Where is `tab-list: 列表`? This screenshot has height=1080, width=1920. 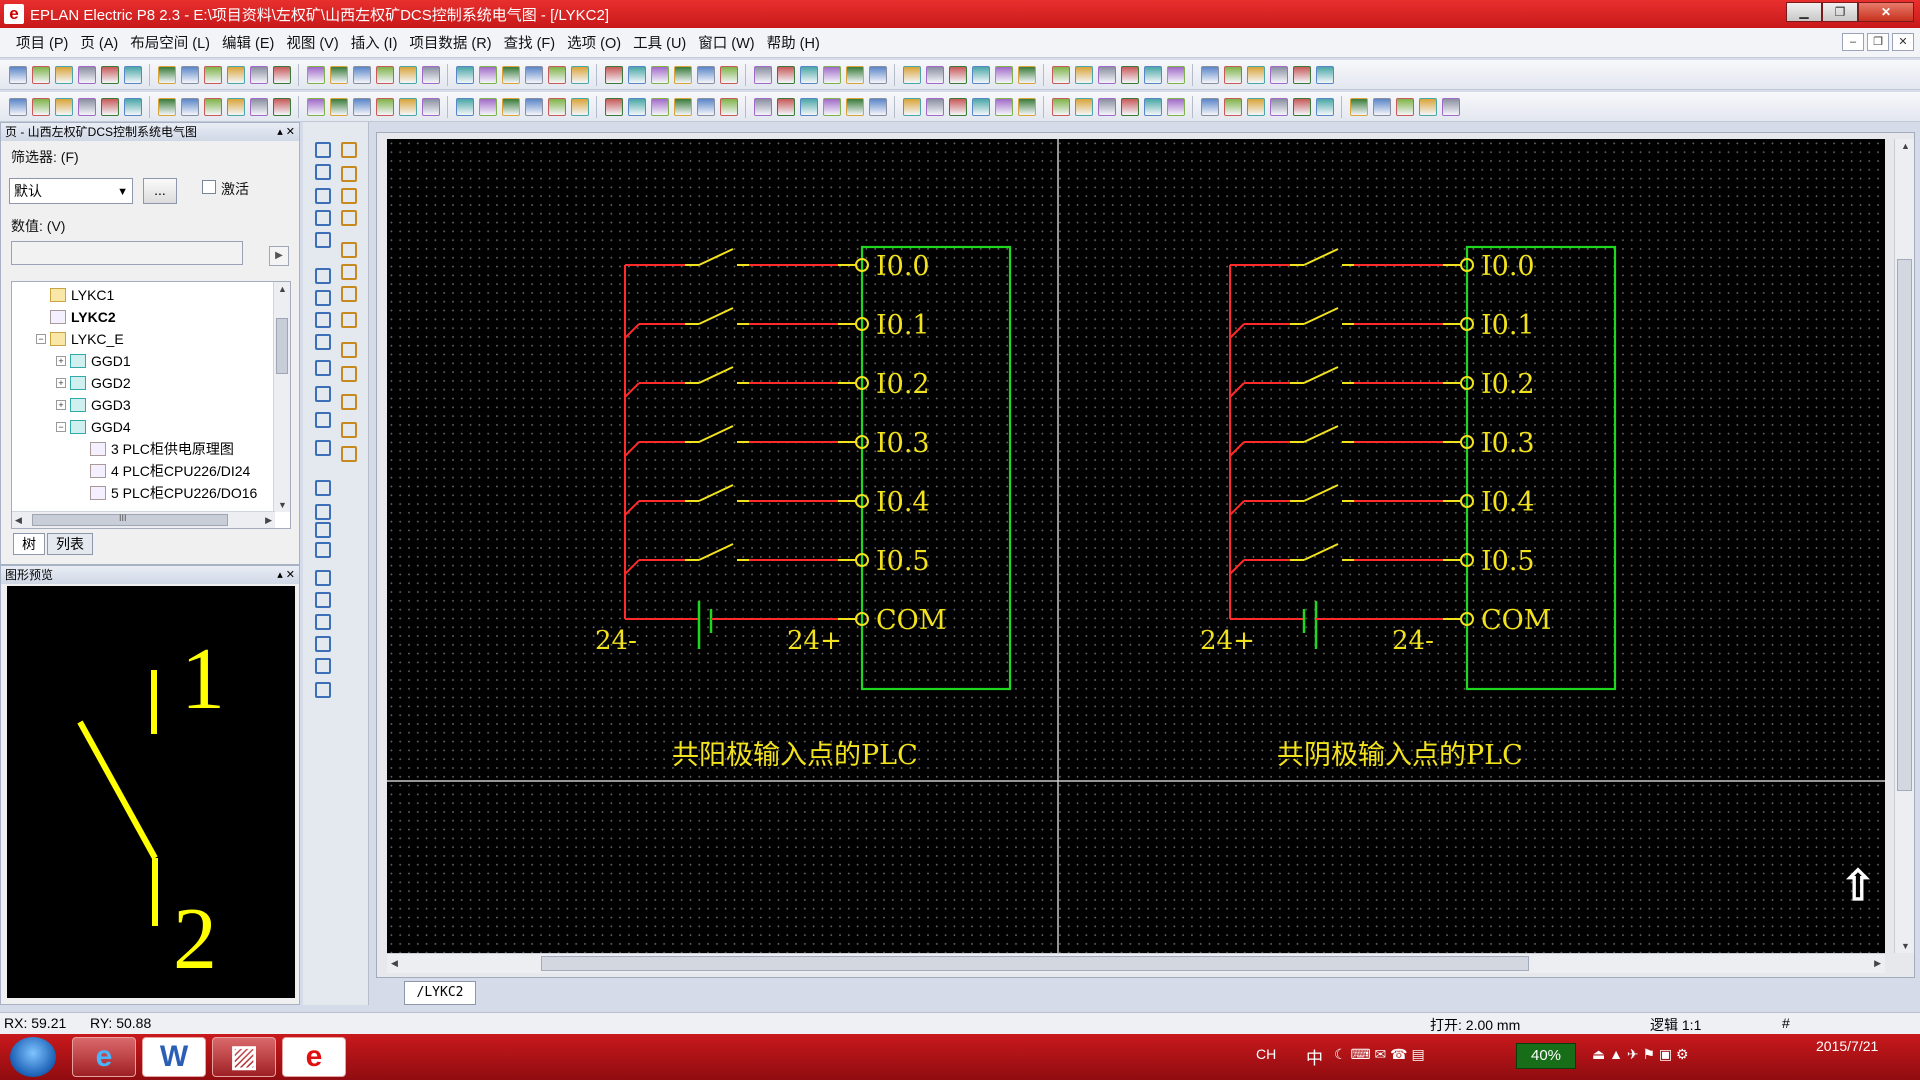
tab-list: 列表 is located at coordinates (70, 544).